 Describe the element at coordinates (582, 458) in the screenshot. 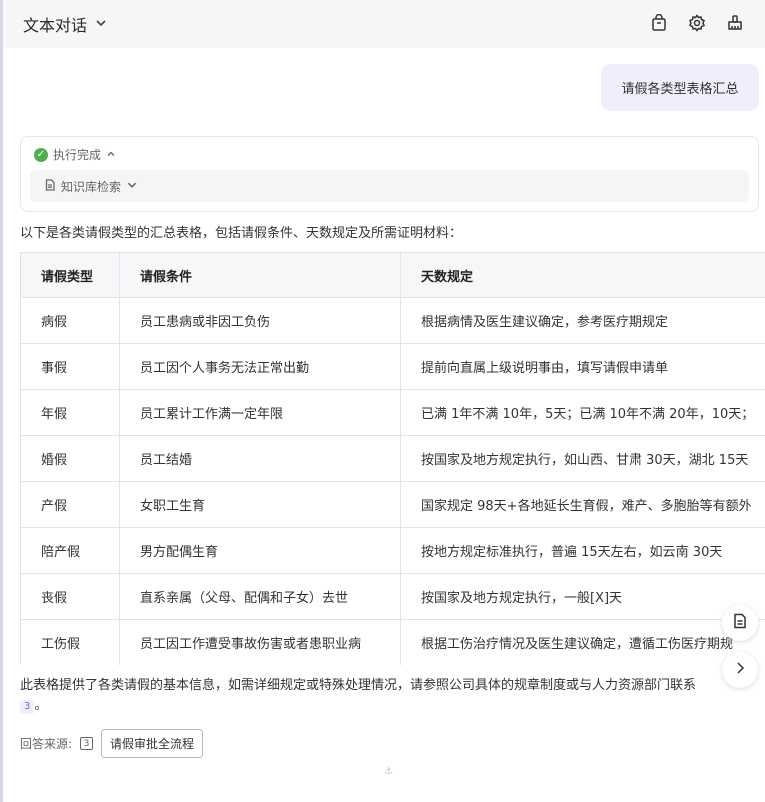

I see `table-cell: 按国家及地方规定执行，如山西、甘肃 30天，湖北 15天` at that location.